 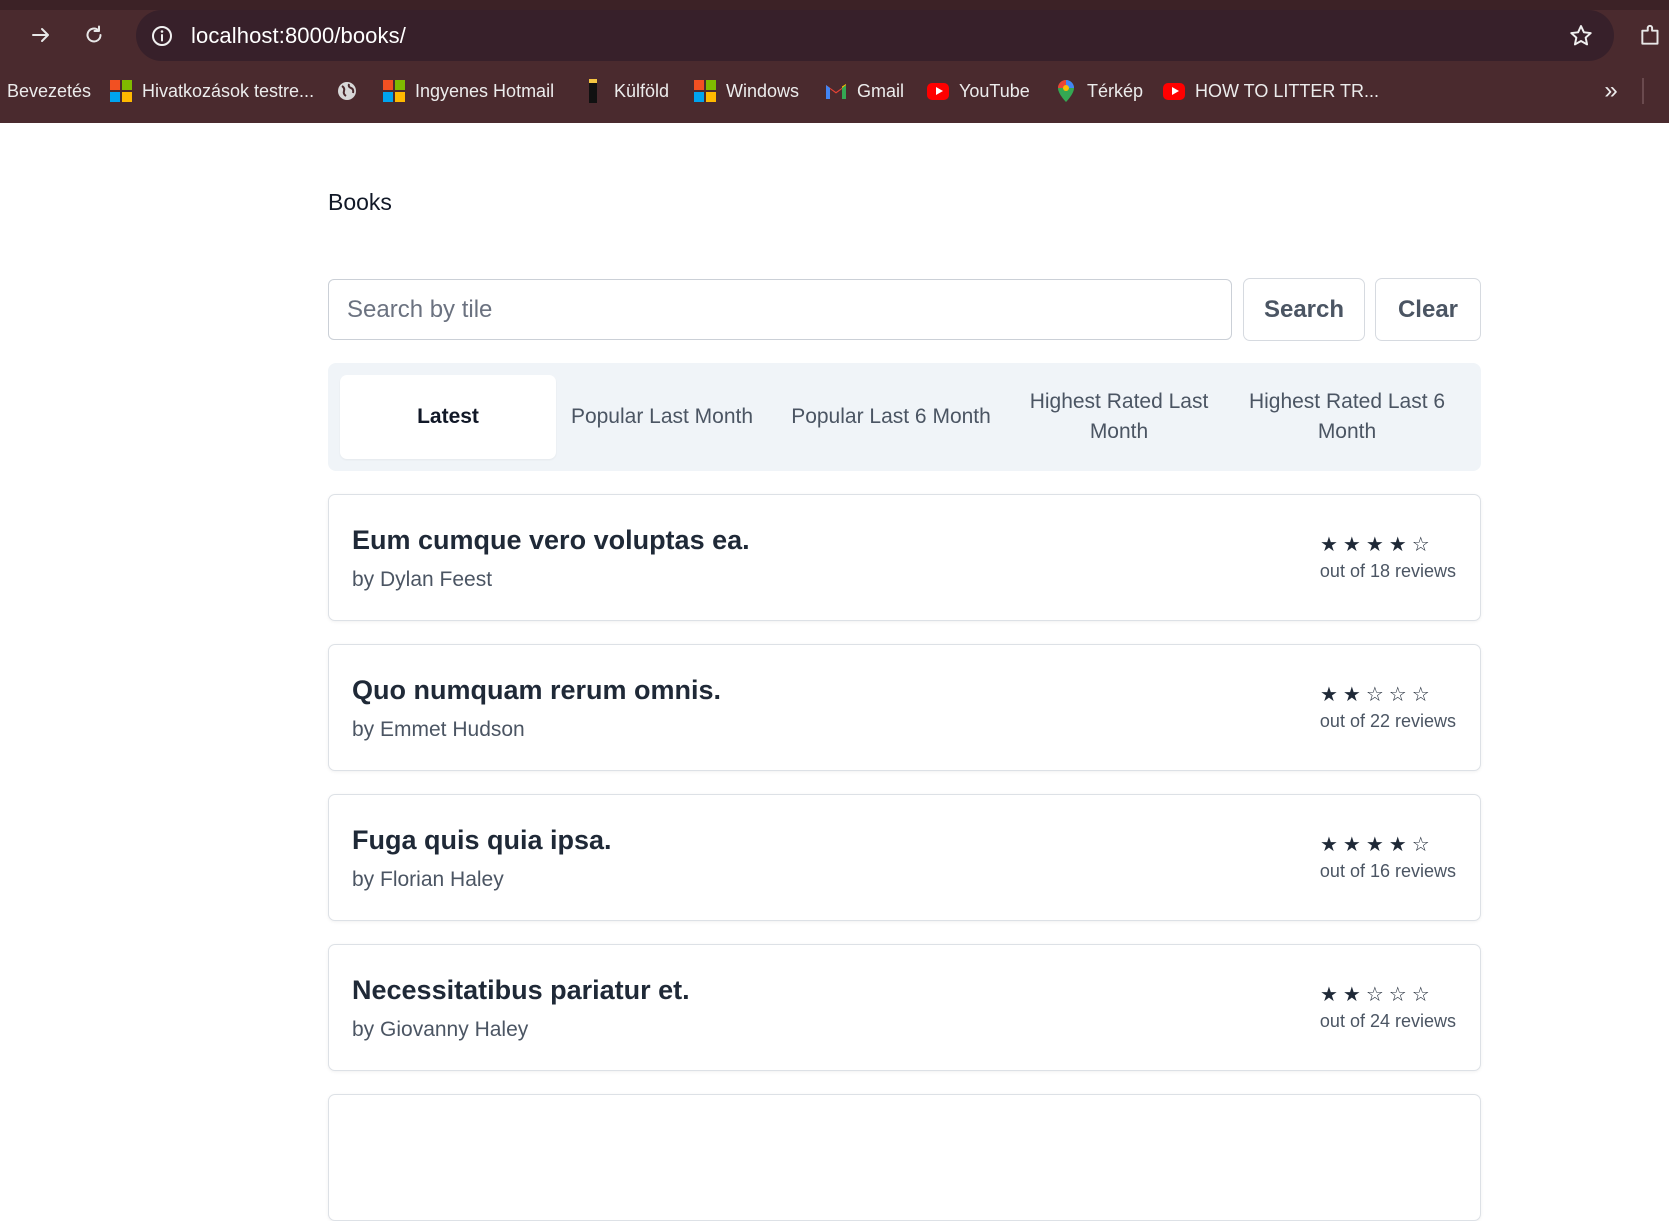 I want to click on bookmark-folder-icon, so click(x=593, y=91).